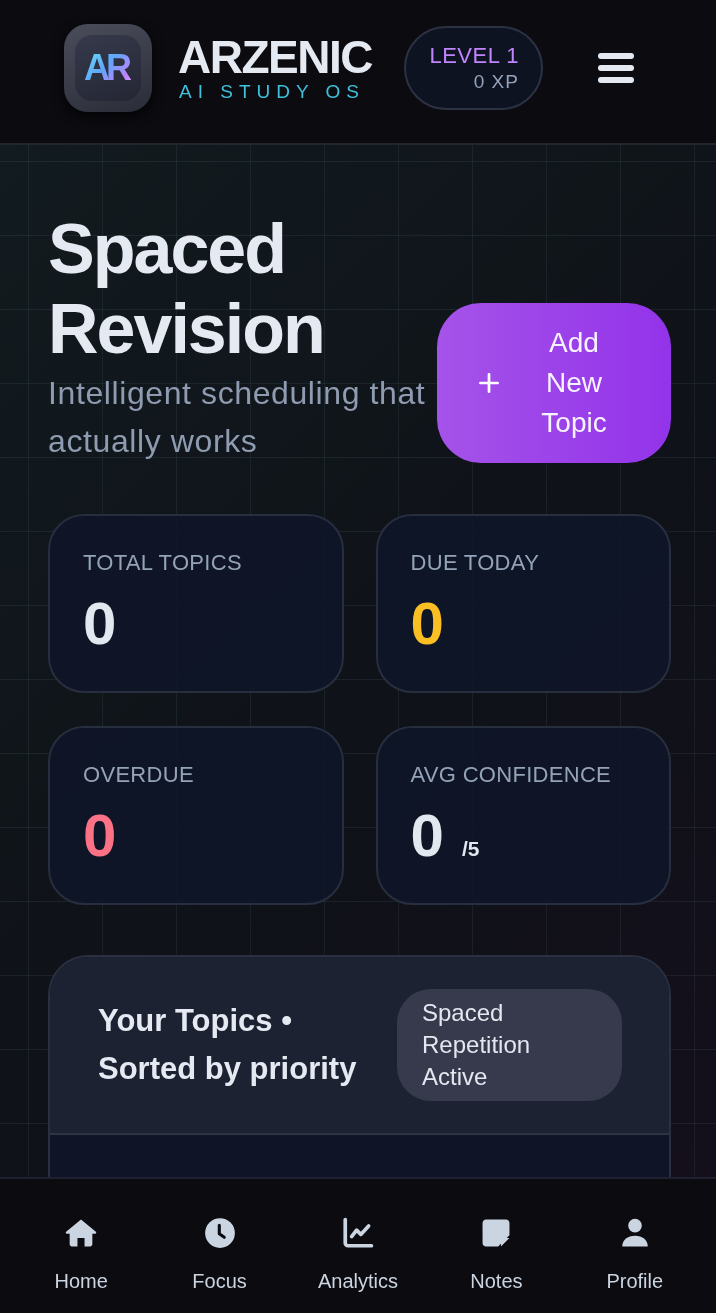  Describe the element at coordinates (496, 1254) in the screenshot. I see `nav-tab: Notes` at that location.